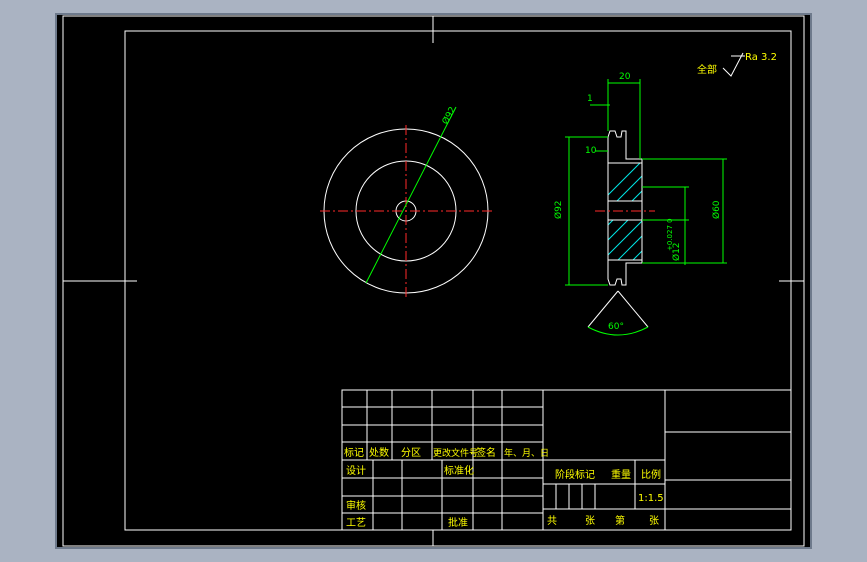 Image resolution: width=867 pixels, height=562 pixels. Describe the element at coordinates (458, 522) in the screenshot. I see `label-approve: 批准` at that location.